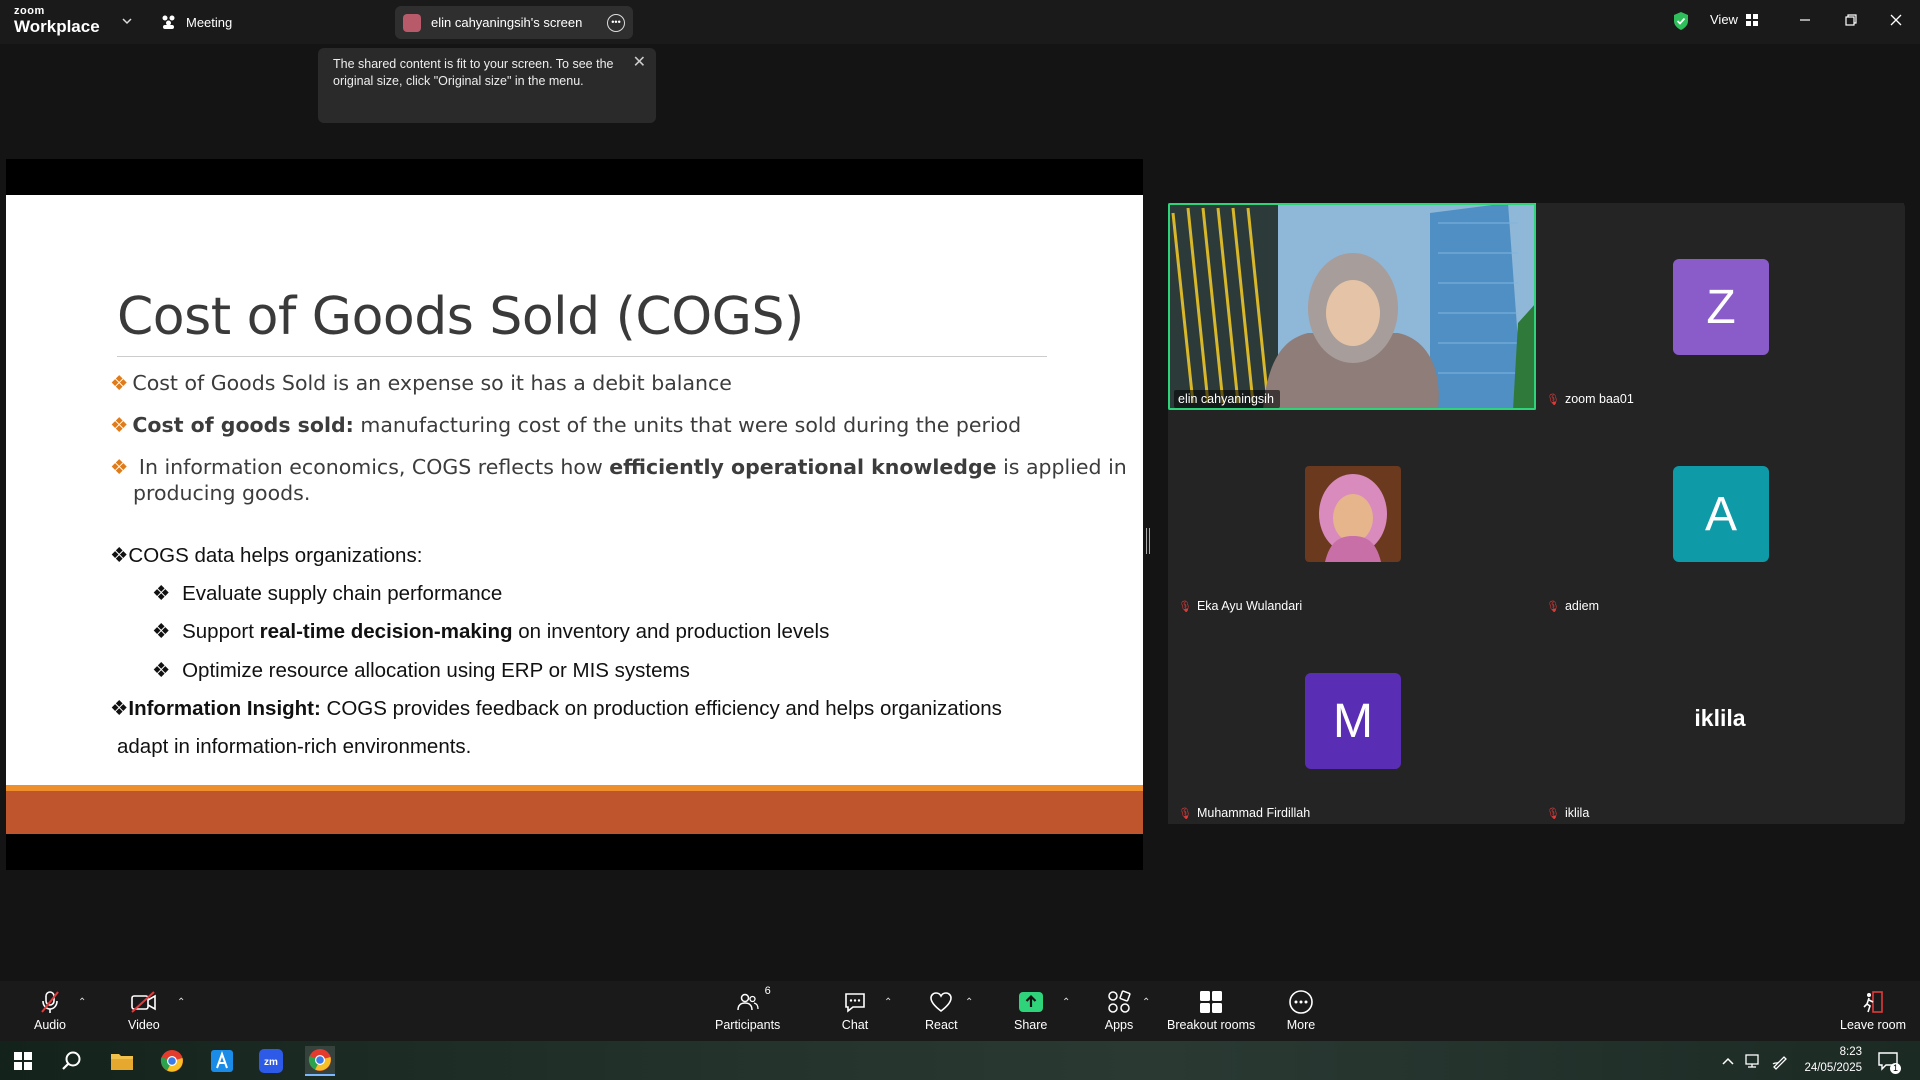  What do you see at coordinates (23, 1061) in the screenshot?
I see `windows-start-icon` at bounding box center [23, 1061].